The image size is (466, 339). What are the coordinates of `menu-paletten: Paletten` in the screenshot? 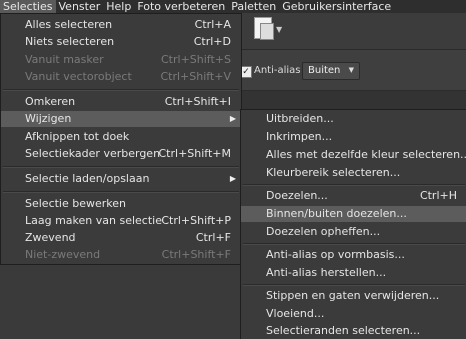 It's located at (253, 6).